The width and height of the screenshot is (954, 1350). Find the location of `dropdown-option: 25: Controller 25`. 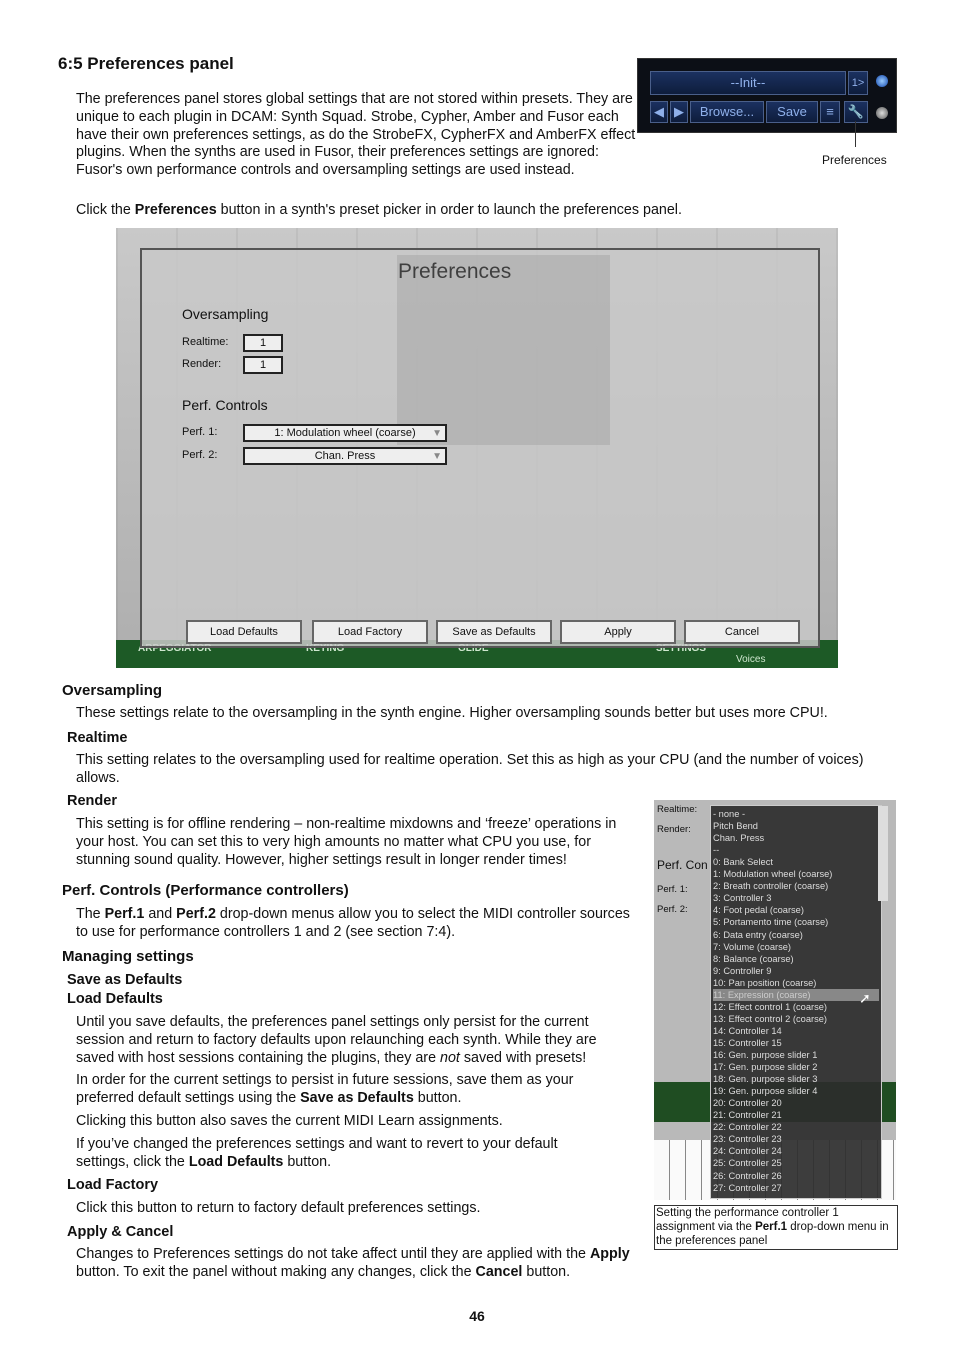

dropdown-option: 25: Controller 25 is located at coordinates (796, 1163).